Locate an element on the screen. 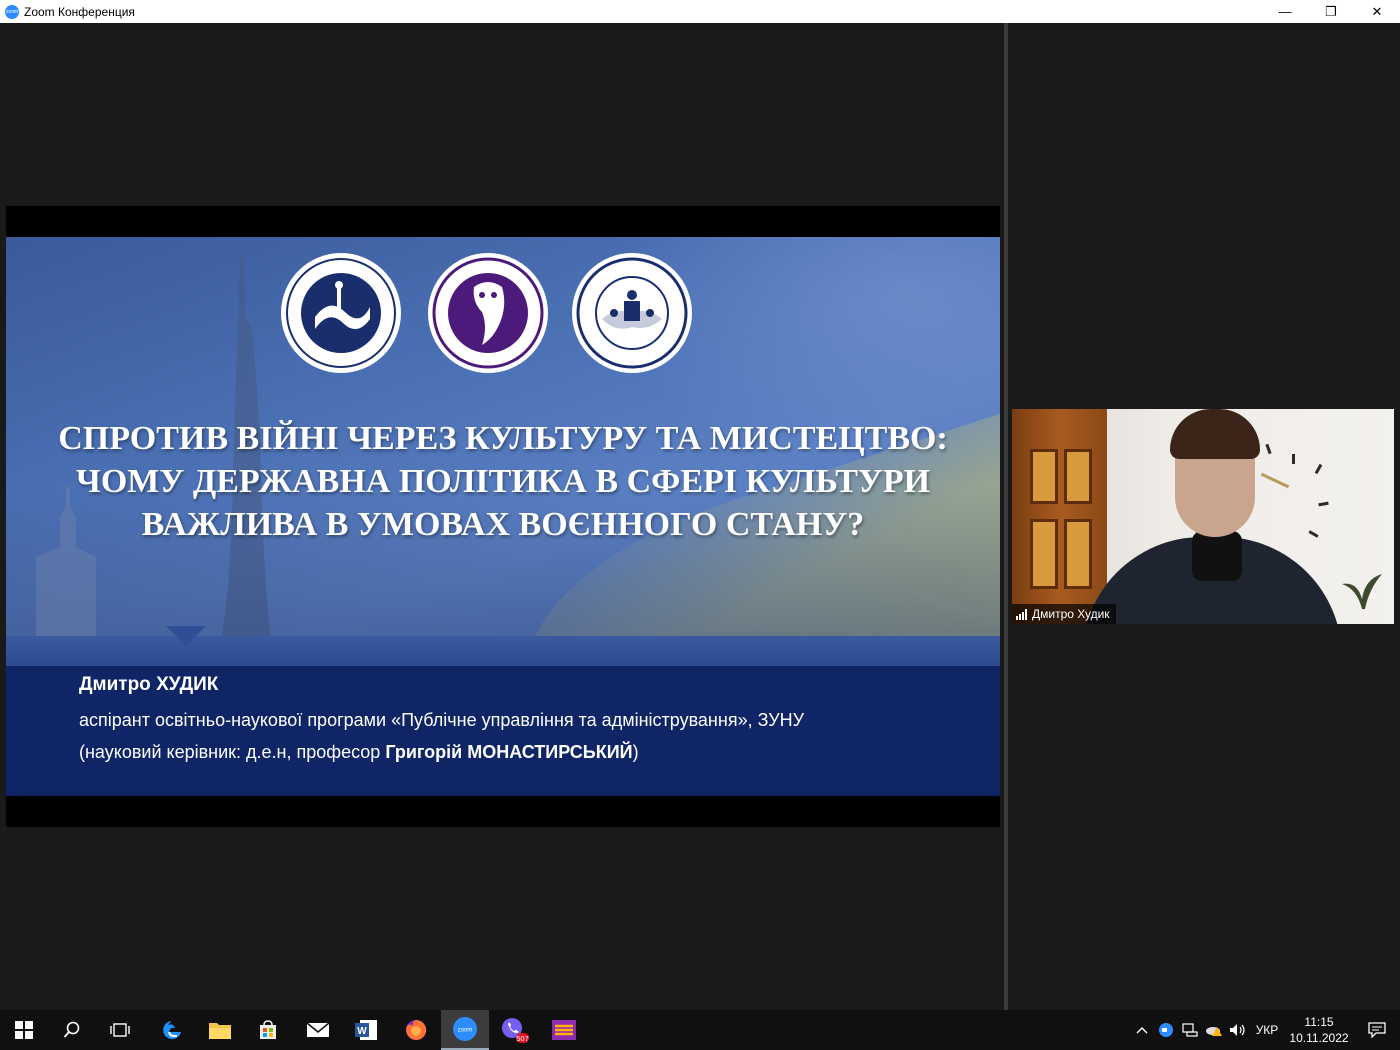 This screenshot has width=1400, height=1050. zoom-app-icon: zoom is located at coordinates (12, 11).